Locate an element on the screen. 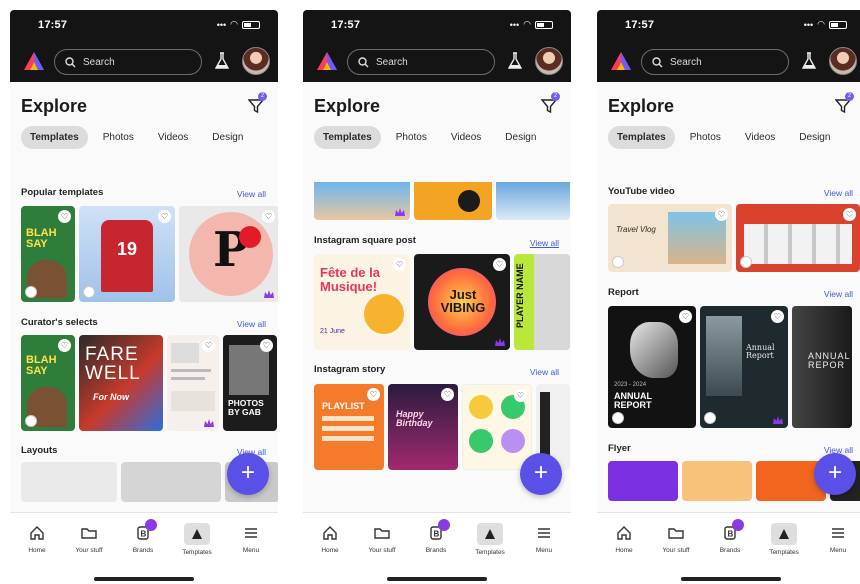  view-all-popular-link: View all is located at coordinates (251, 194).